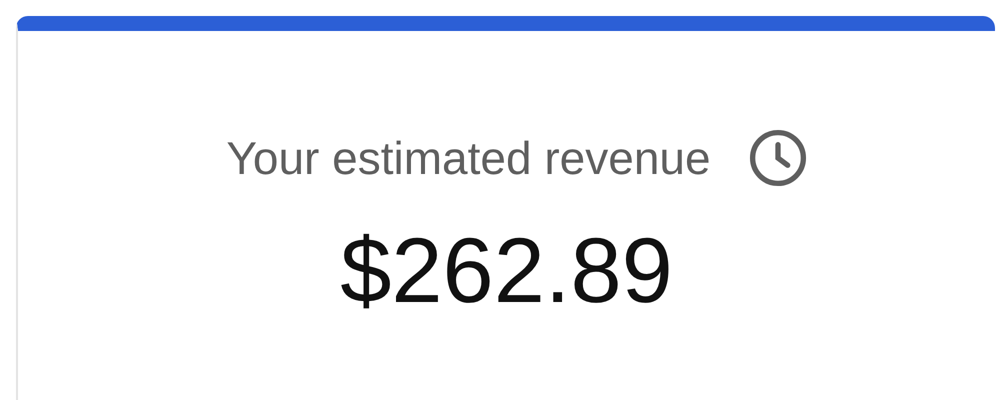  I want to click on revenue-amount: $262.89, so click(506, 271).